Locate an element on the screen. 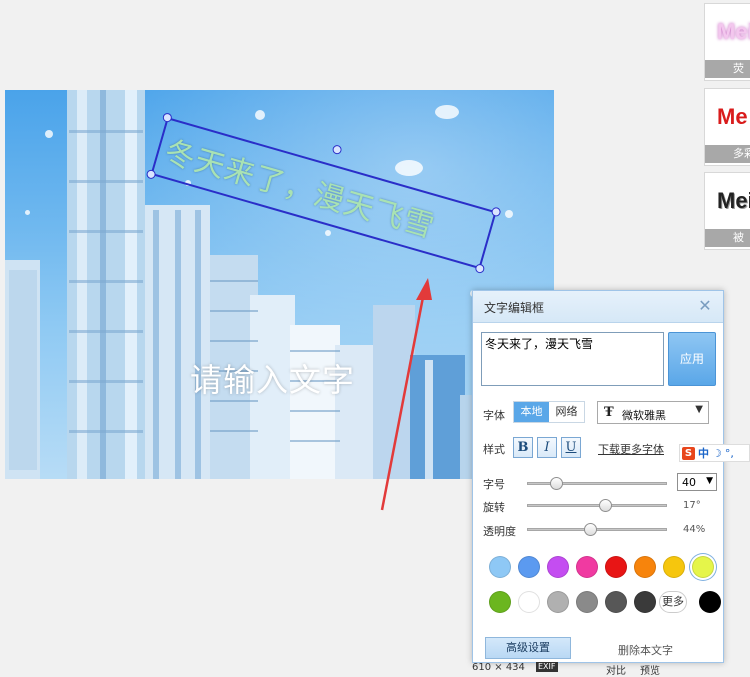 This screenshot has width=750, height=677. tab-local-fonts: 本地 is located at coordinates (531, 412).